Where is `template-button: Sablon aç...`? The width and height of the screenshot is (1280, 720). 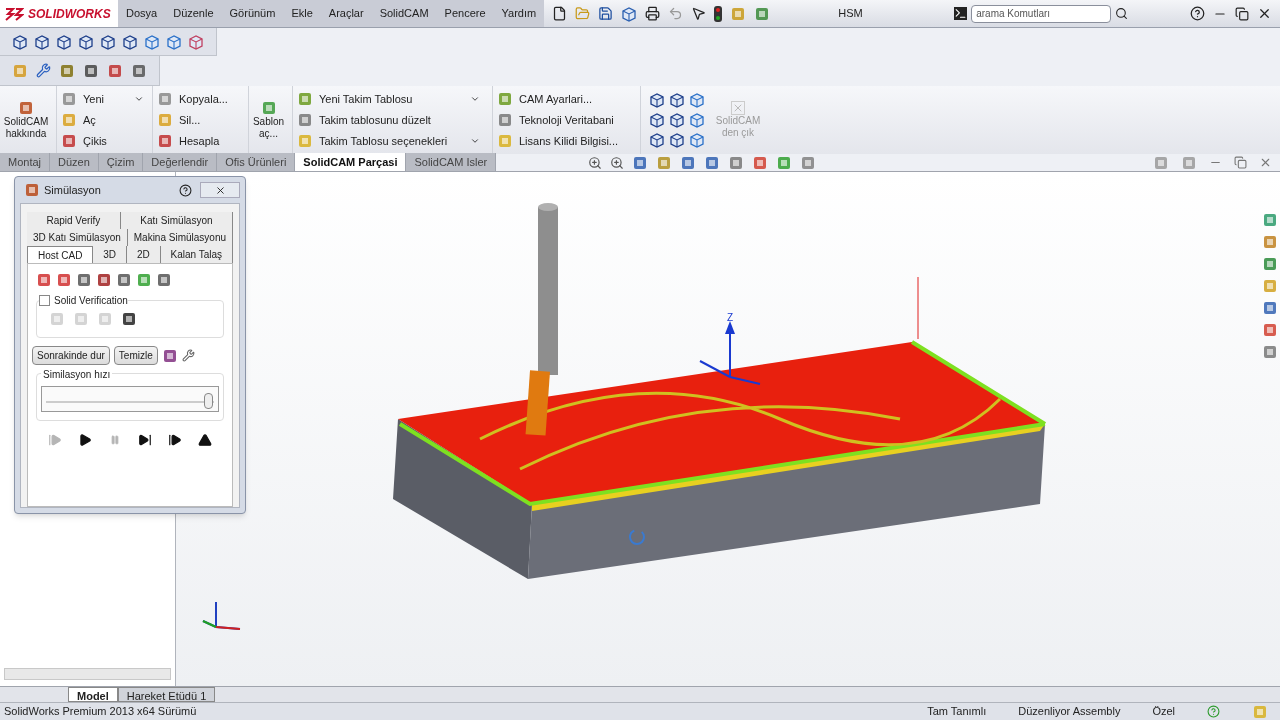
template-button: Sablon aç... is located at coordinates (268, 128).